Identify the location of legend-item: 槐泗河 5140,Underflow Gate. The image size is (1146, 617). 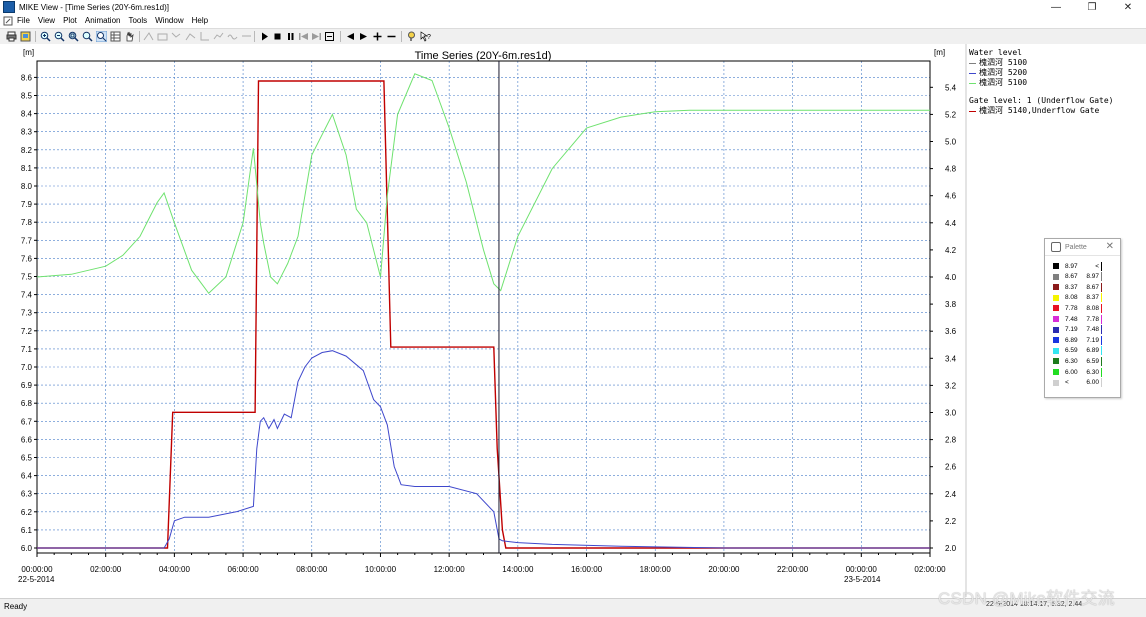
(1041, 111).